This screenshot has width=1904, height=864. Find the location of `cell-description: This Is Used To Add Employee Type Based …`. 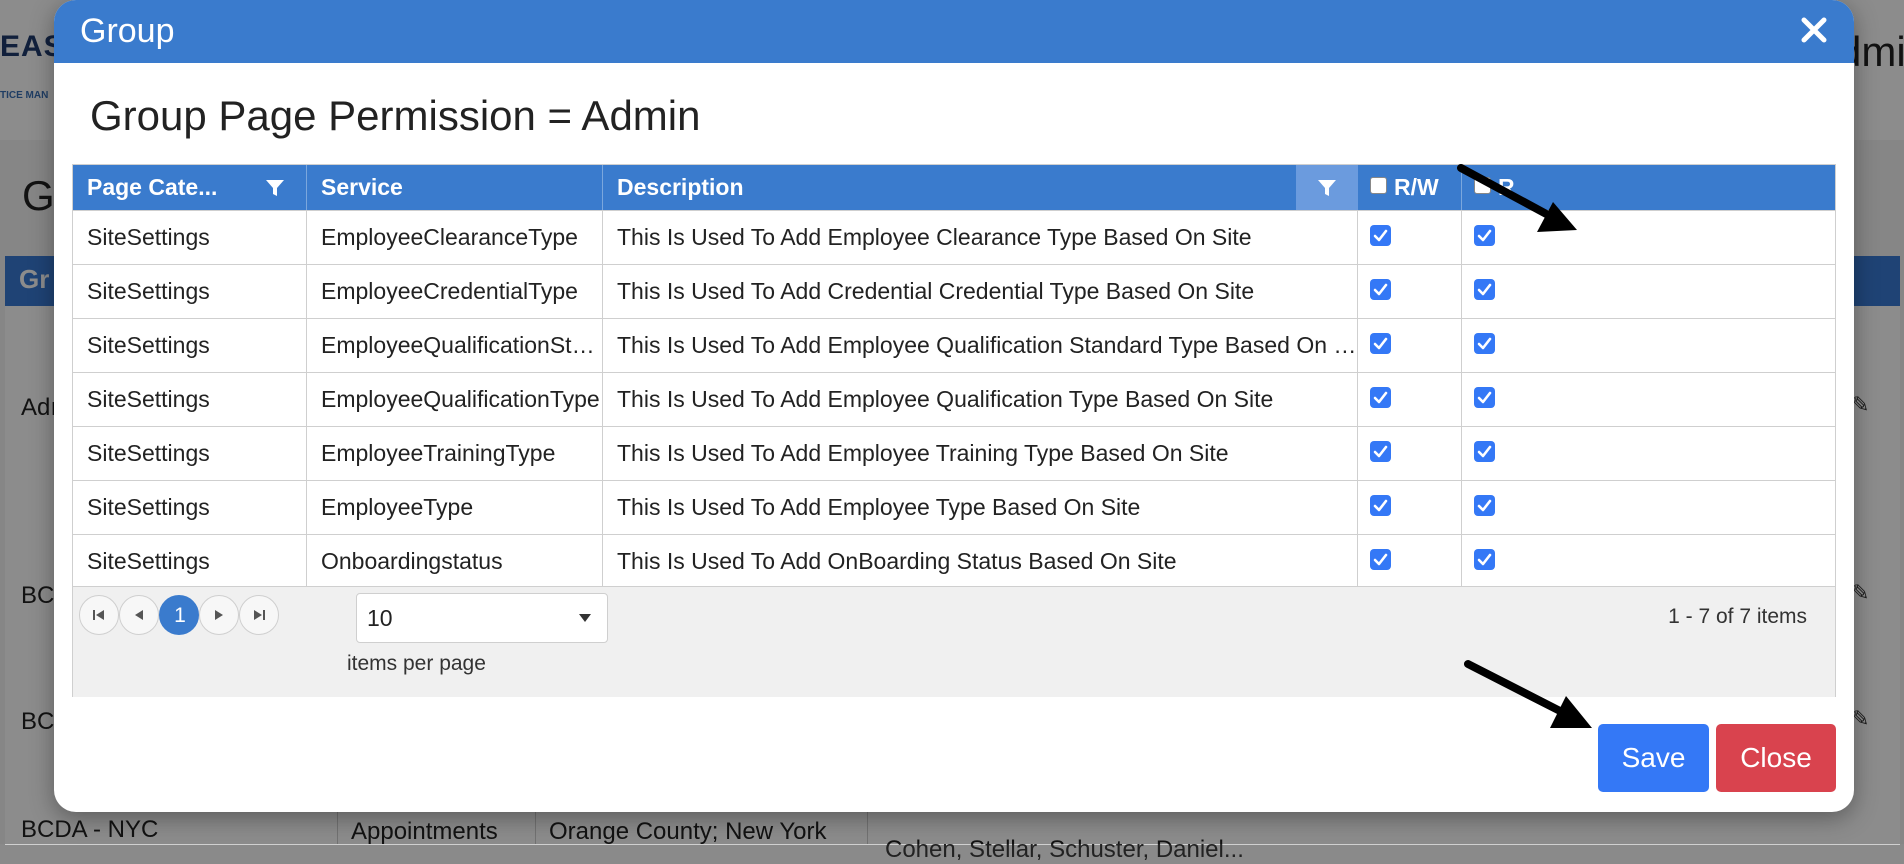

cell-description: This Is Used To Add Employee Type Based … is located at coordinates (980, 507).